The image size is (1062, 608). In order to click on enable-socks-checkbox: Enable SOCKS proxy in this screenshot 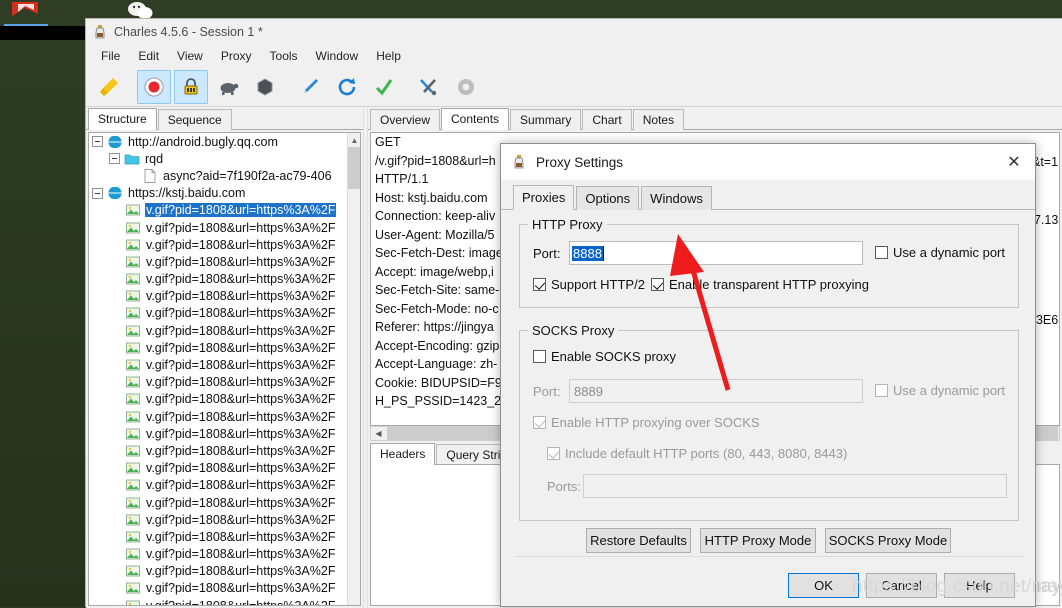, I will do `click(604, 356)`.